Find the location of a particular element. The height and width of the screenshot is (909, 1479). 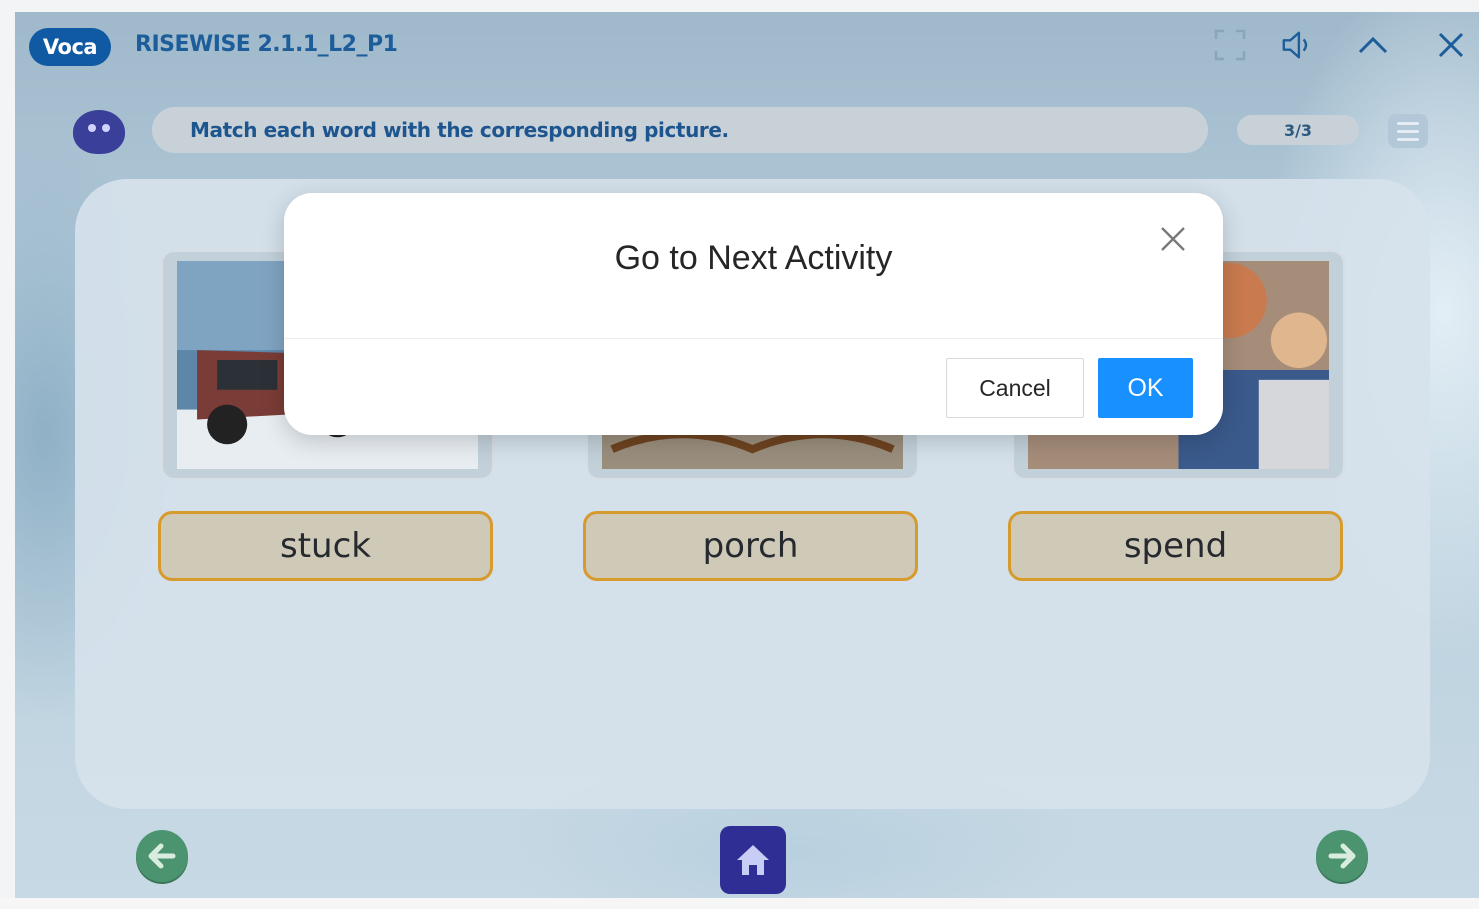

home-icon is located at coordinates (753, 860).